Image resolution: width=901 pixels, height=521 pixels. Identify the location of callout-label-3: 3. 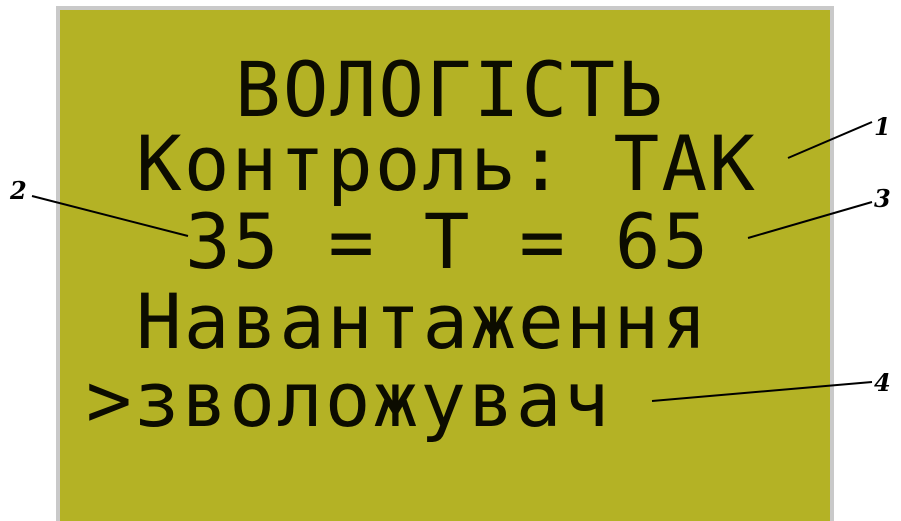
(882, 198).